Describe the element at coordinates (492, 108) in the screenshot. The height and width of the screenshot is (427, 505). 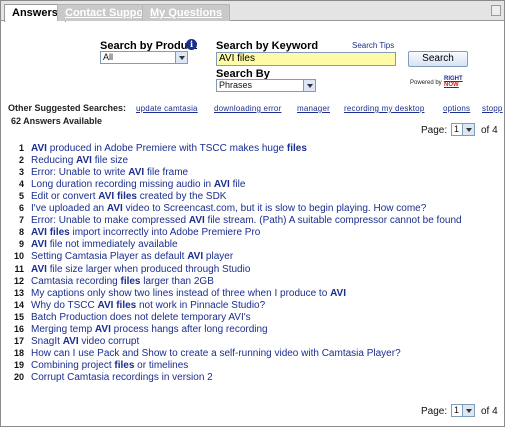
I see `suggested-search-link: stopp` at that location.